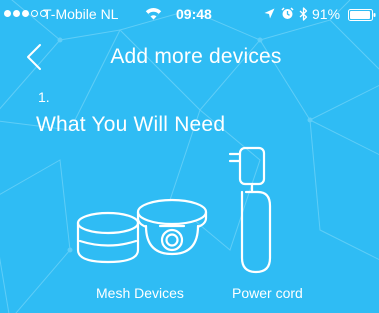 The image size is (379, 313). Describe the element at coordinates (142, 231) in the screenshot. I see `mesh-devices-icon` at that location.